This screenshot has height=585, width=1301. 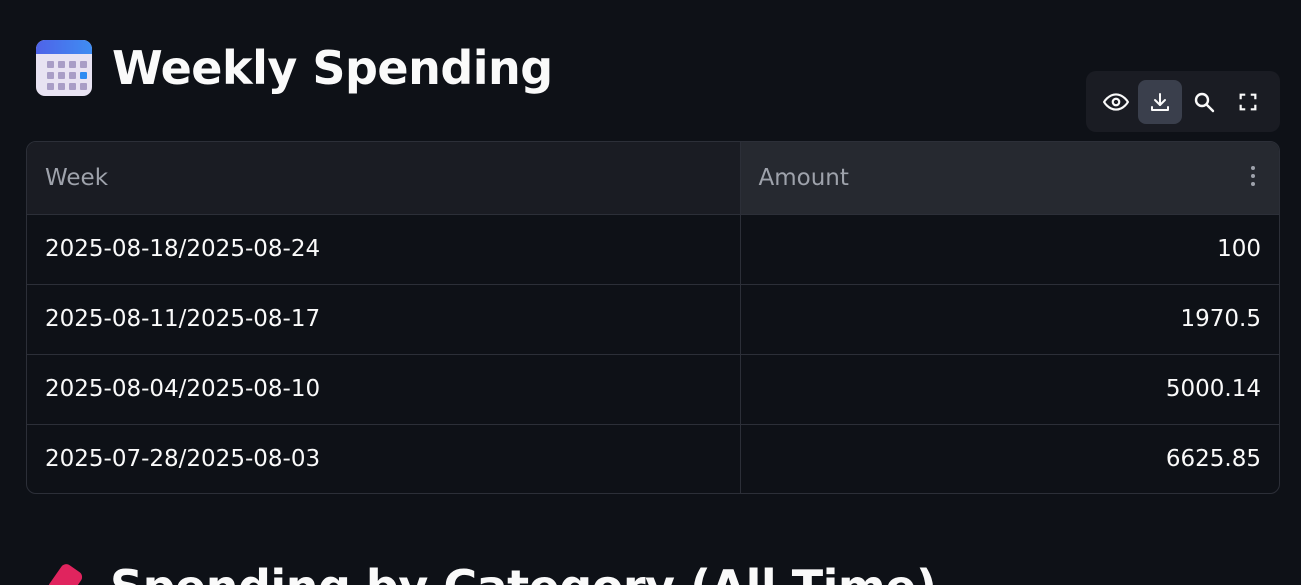 I want to click on amount-cell: 100, so click(x=1009, y=249).